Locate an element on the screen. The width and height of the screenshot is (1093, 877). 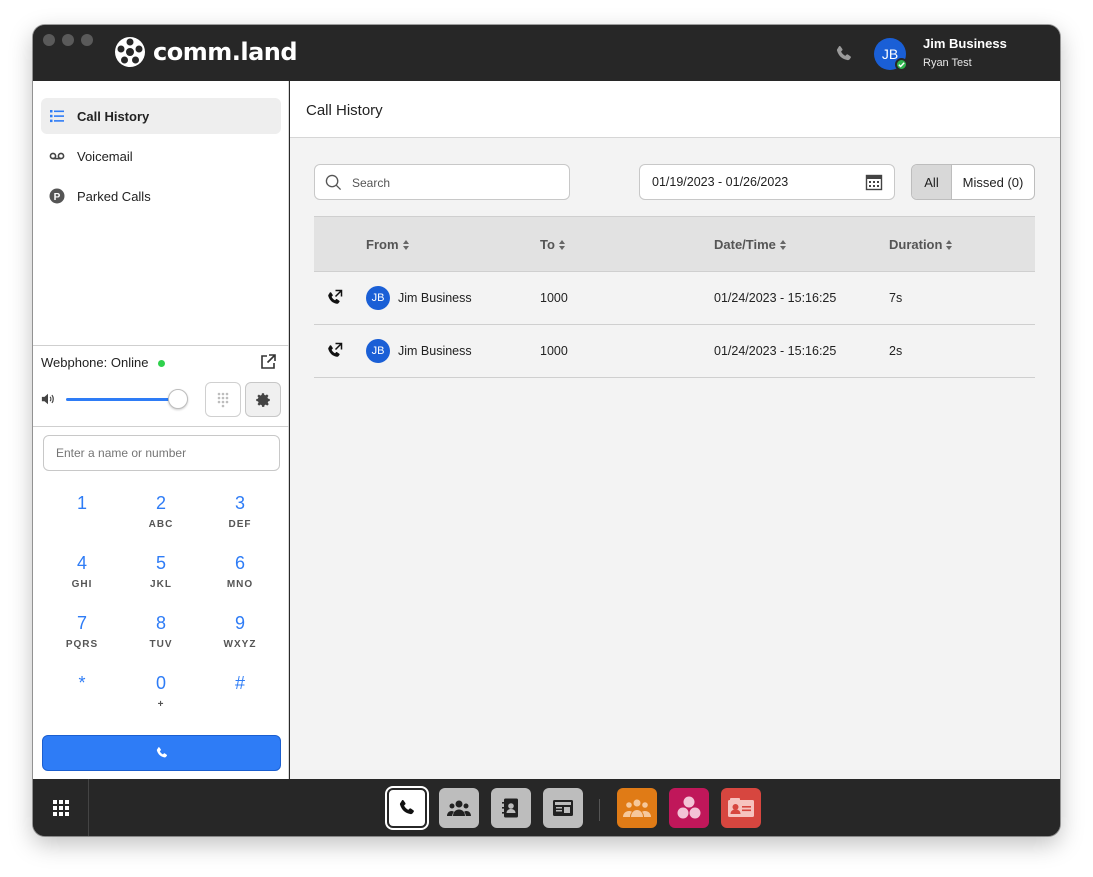
outgoing-call-icon is located at coordinates (335, 349).